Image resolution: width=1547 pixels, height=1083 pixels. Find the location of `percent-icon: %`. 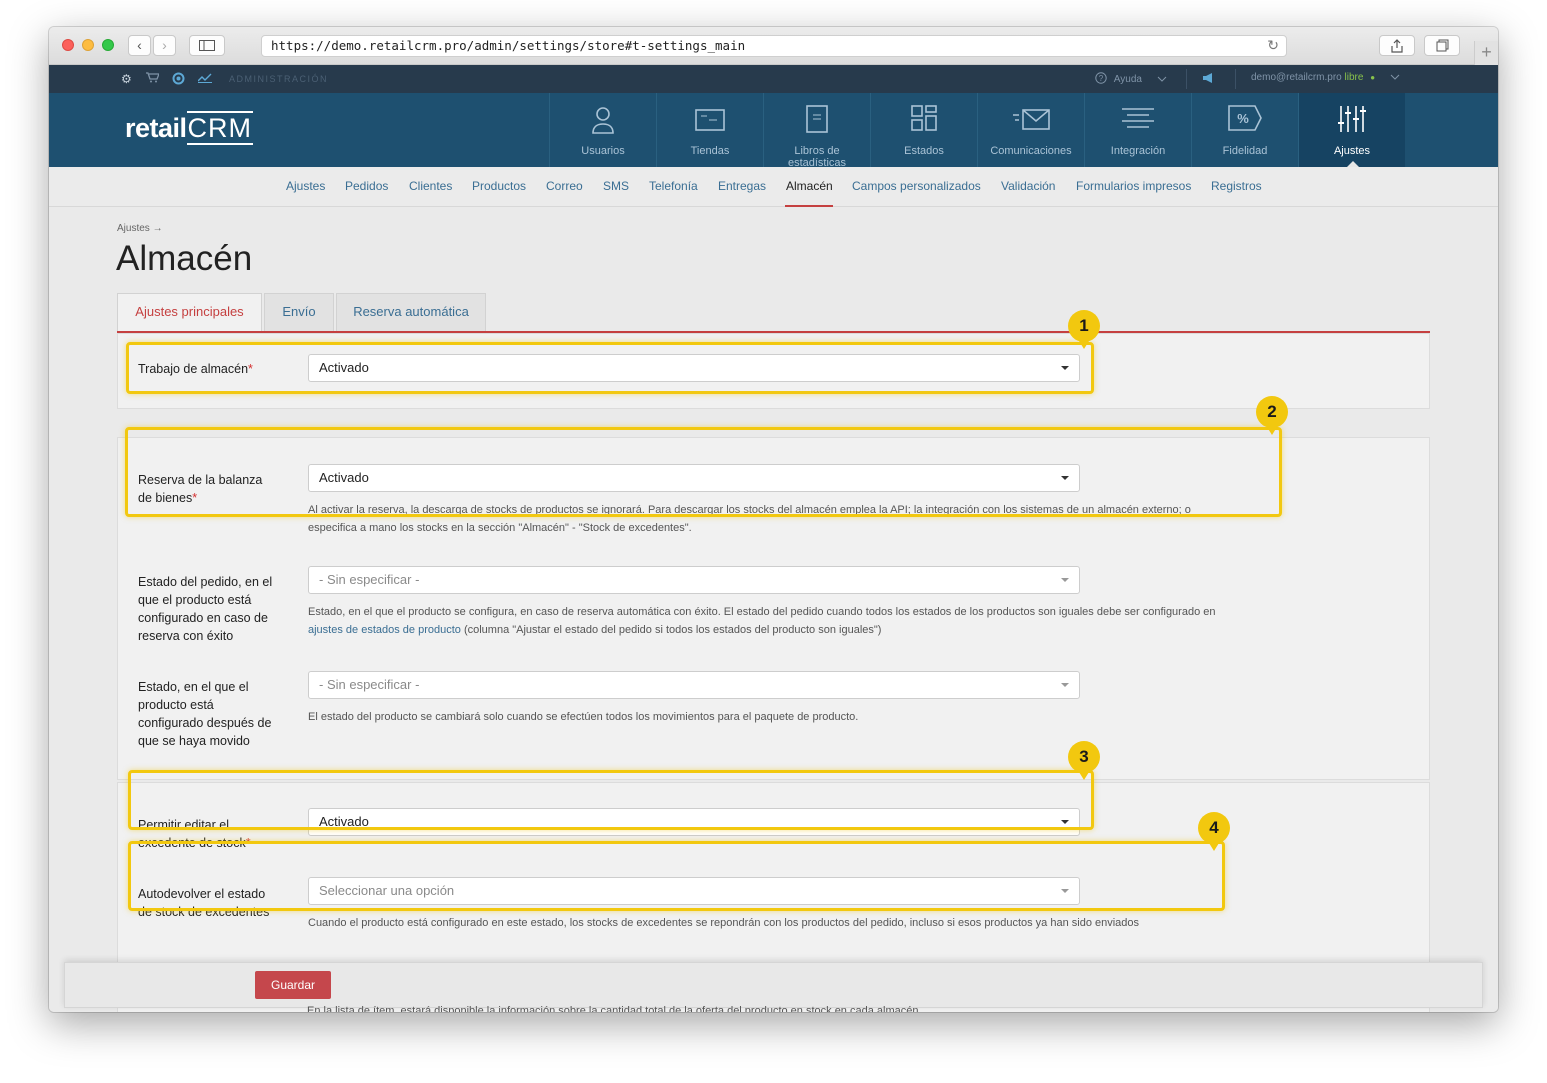

percent-icon: % is located at coordinates (1245, 118).